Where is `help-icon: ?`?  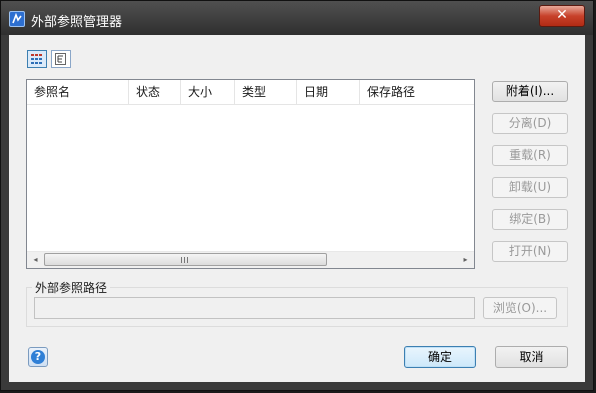
help-icon: ? is located at coordinates (38, 357).